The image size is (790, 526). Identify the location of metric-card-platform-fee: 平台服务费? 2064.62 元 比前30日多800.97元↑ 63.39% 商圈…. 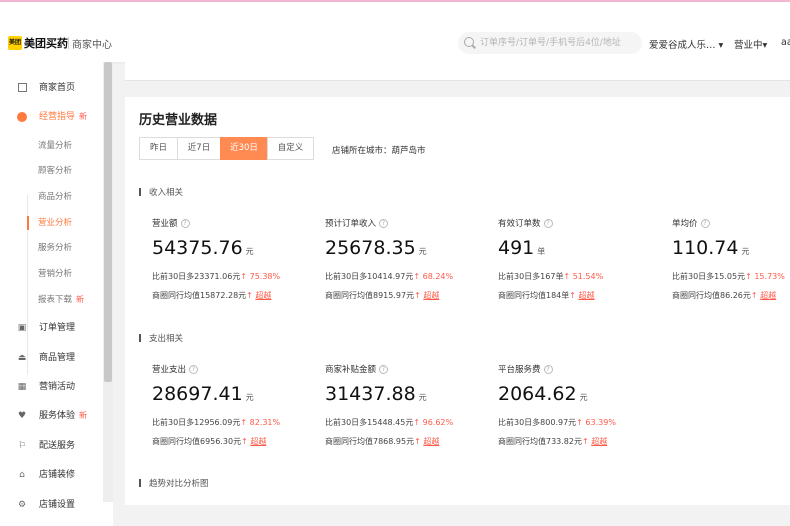
(557, 405).